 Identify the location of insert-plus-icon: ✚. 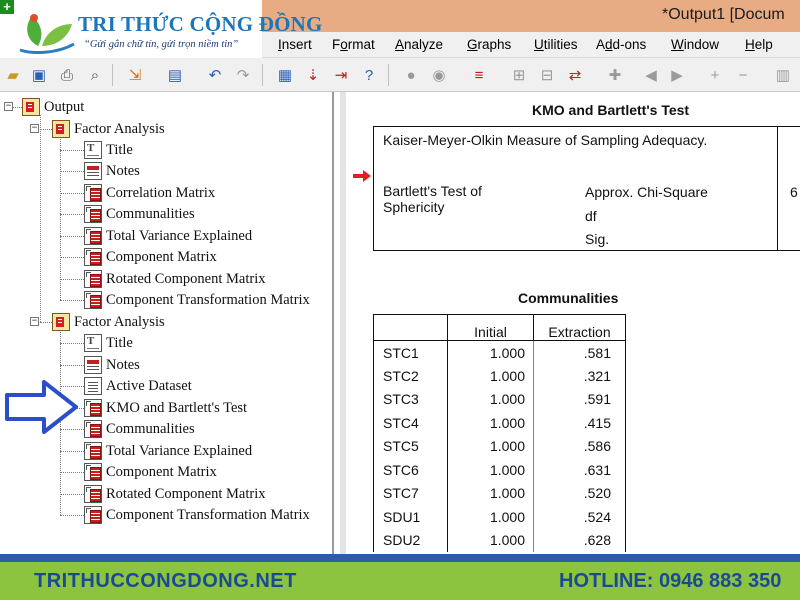
(615, 75).